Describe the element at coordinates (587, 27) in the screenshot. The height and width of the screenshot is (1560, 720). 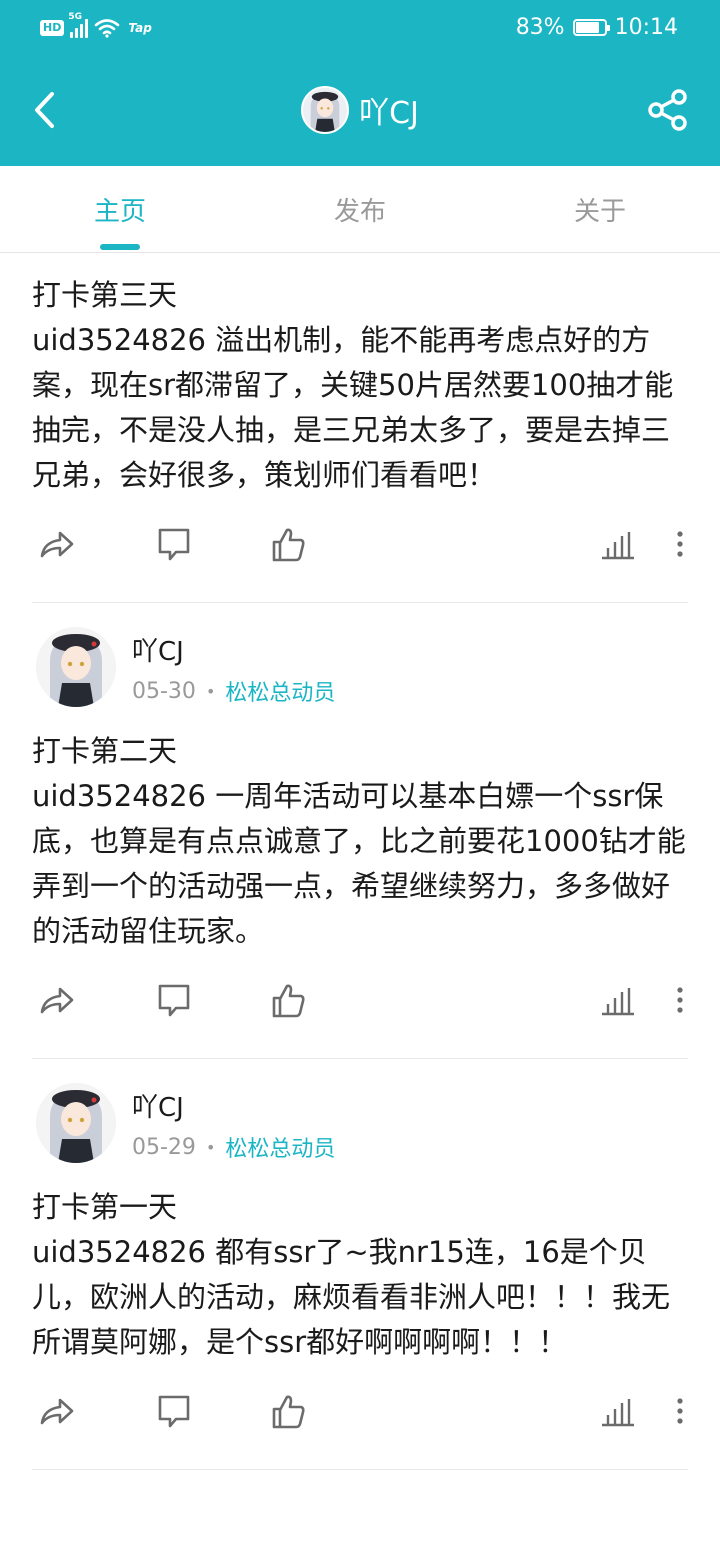
I see `battery-fill` at that location.